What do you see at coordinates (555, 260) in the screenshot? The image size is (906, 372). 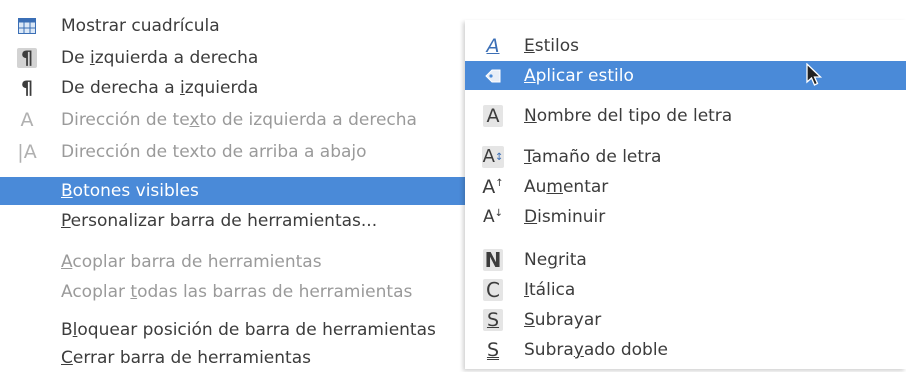 I see `menu-item-label: Negrita` at bounding box center [555, 260].